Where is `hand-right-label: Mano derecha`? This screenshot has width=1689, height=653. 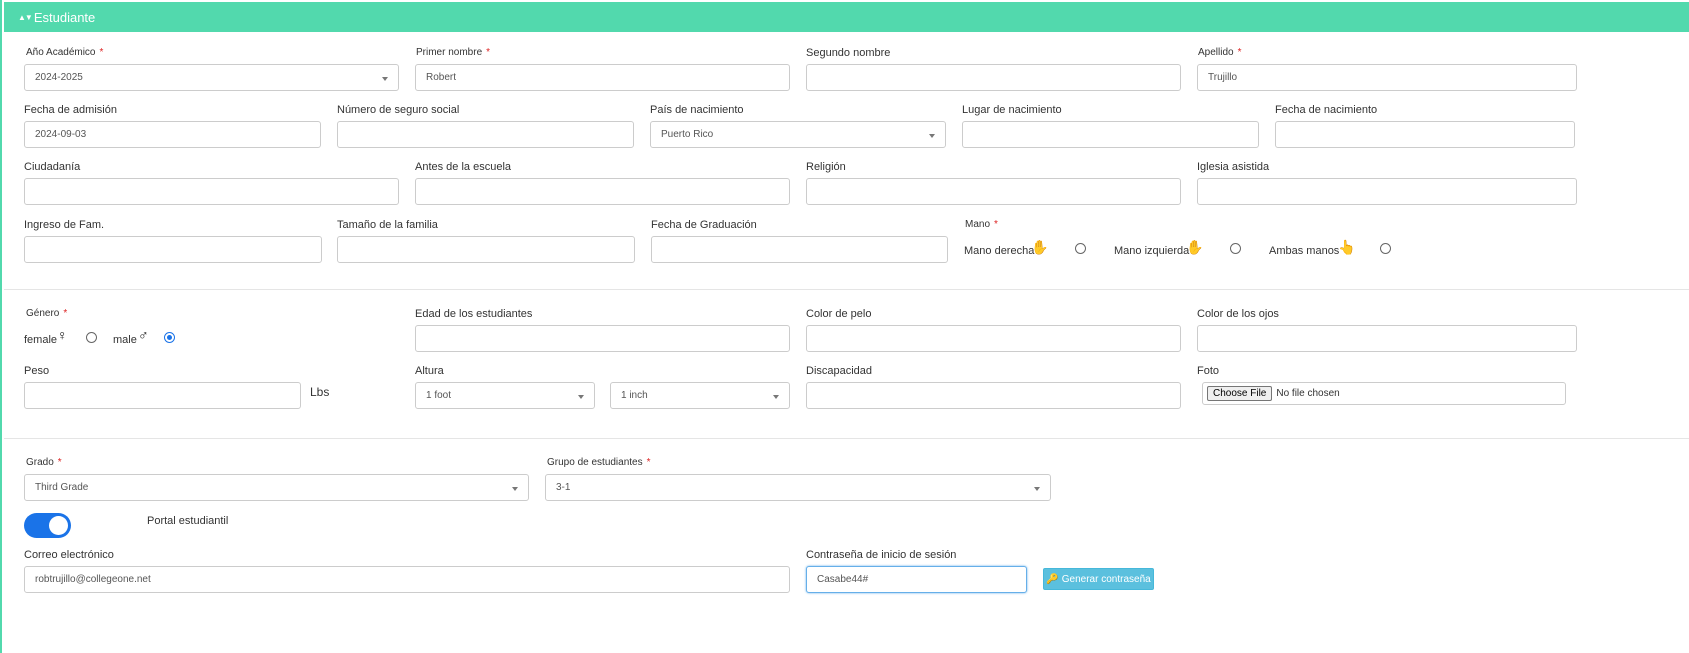
hand-right-label: Mano derecha is located at coordinates (999, 251).